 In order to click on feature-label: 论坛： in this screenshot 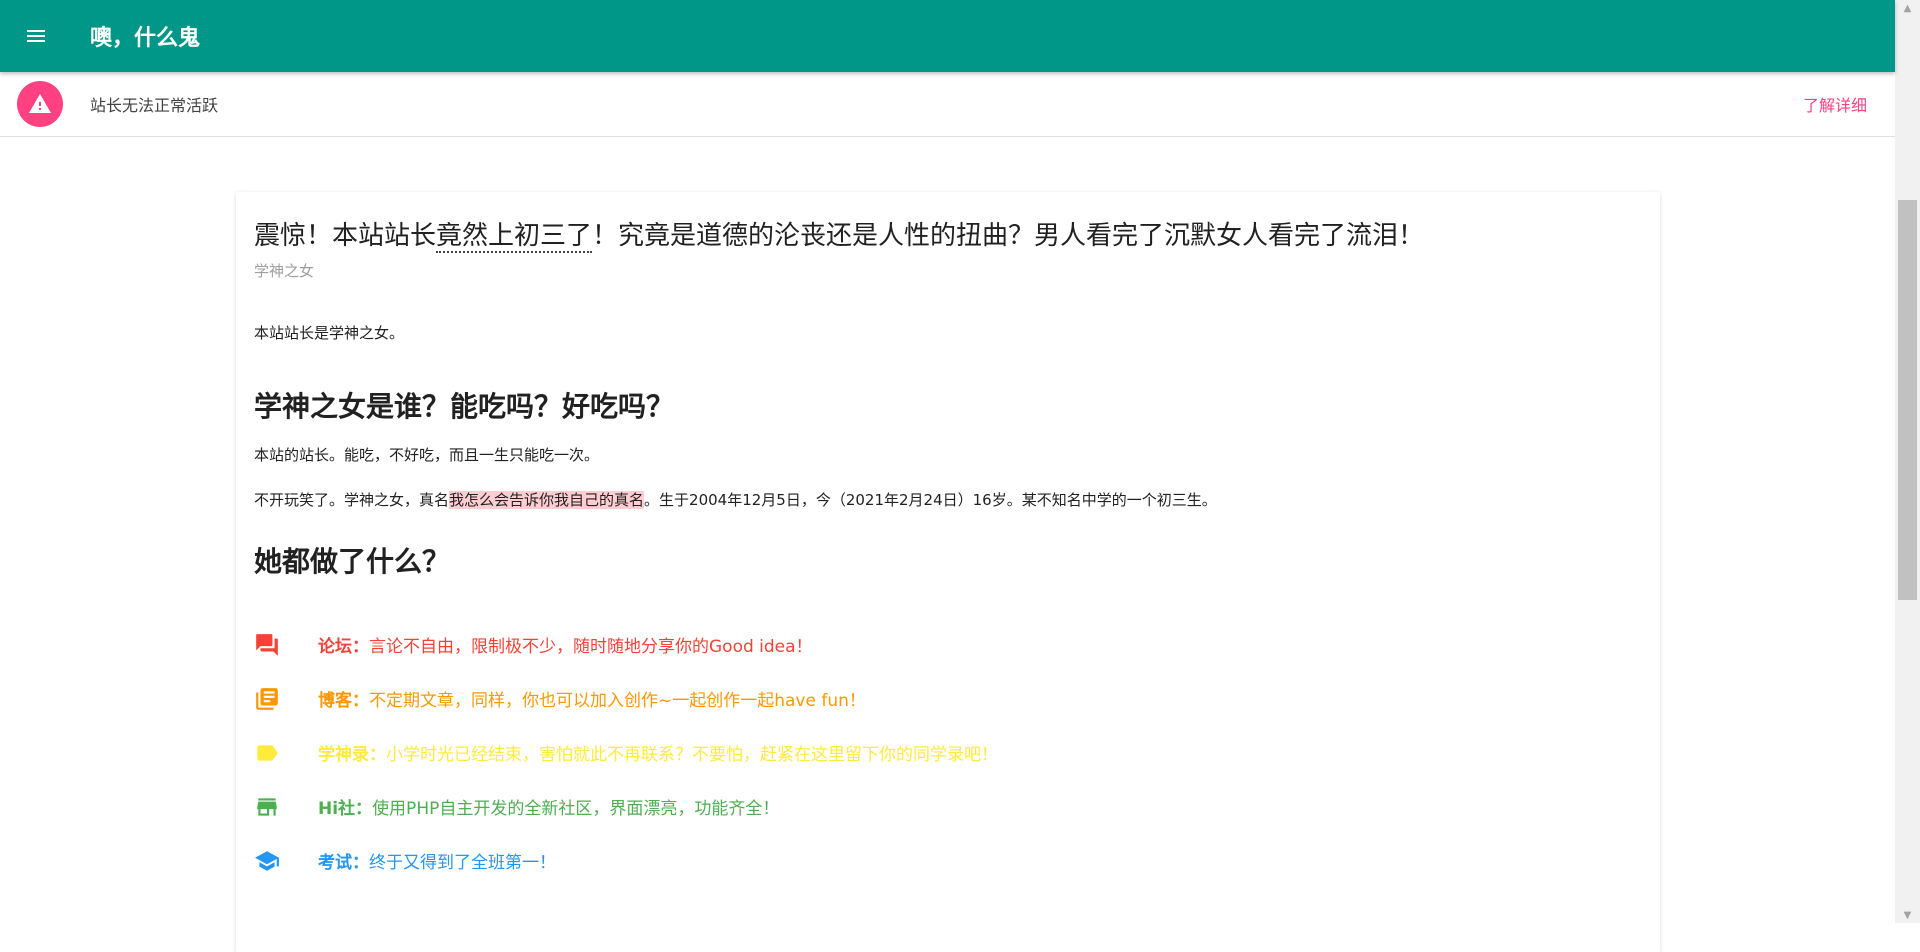, I will do `click(343, 647)`.